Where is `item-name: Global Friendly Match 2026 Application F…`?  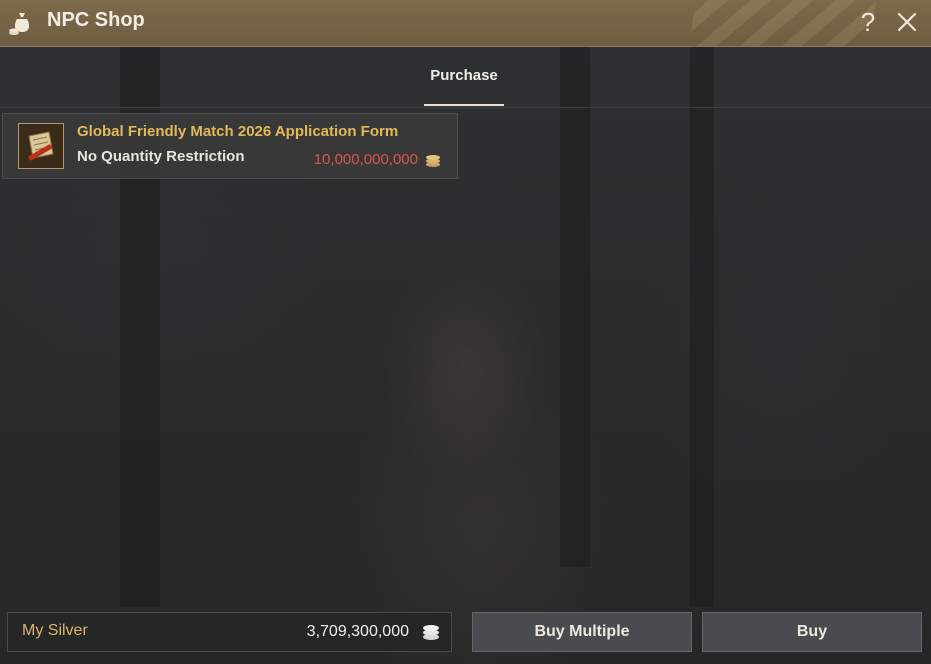
item-name: Global Friendly Match 2026 Application F… is located at coordinates (238, 131).